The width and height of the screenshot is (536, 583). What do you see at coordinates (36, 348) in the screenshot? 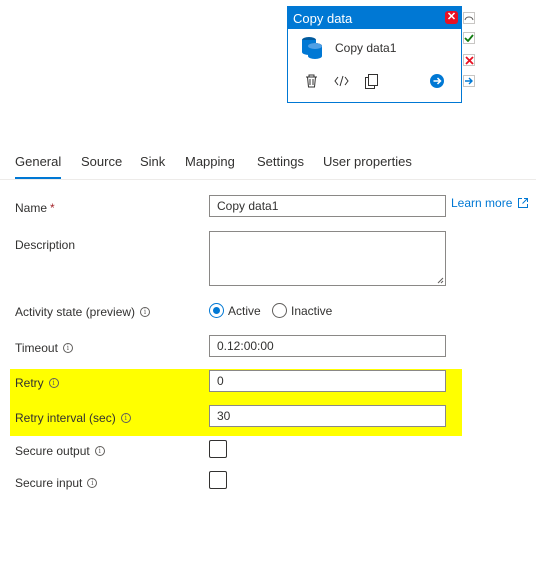
I see `timeout-label-text: Timeout` at bounding box center [36, 348].